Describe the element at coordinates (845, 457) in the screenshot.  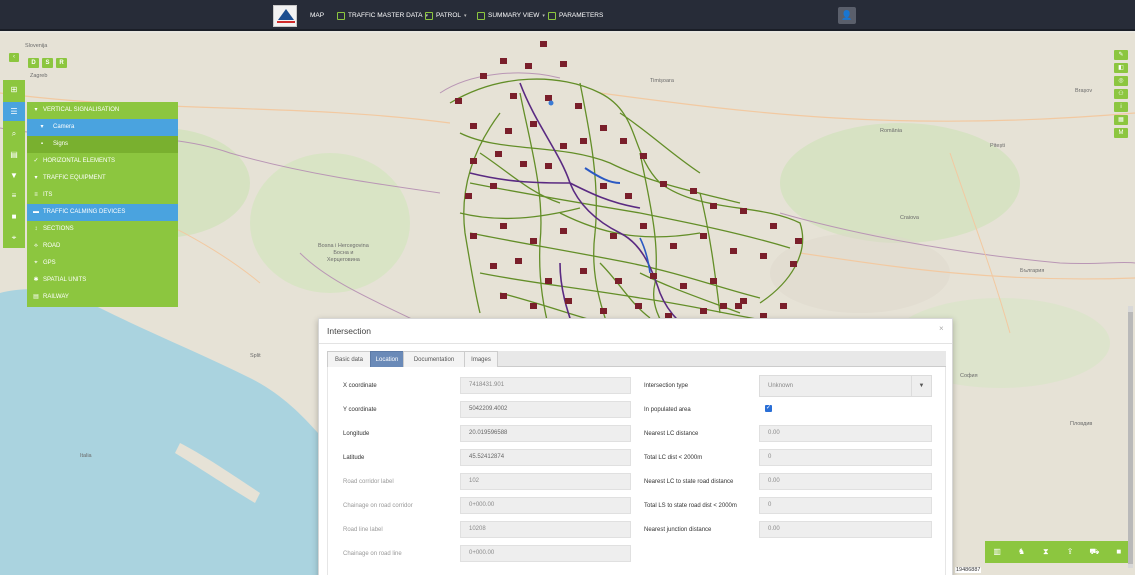
I see `total-lc-dist-field: 0` at that location.